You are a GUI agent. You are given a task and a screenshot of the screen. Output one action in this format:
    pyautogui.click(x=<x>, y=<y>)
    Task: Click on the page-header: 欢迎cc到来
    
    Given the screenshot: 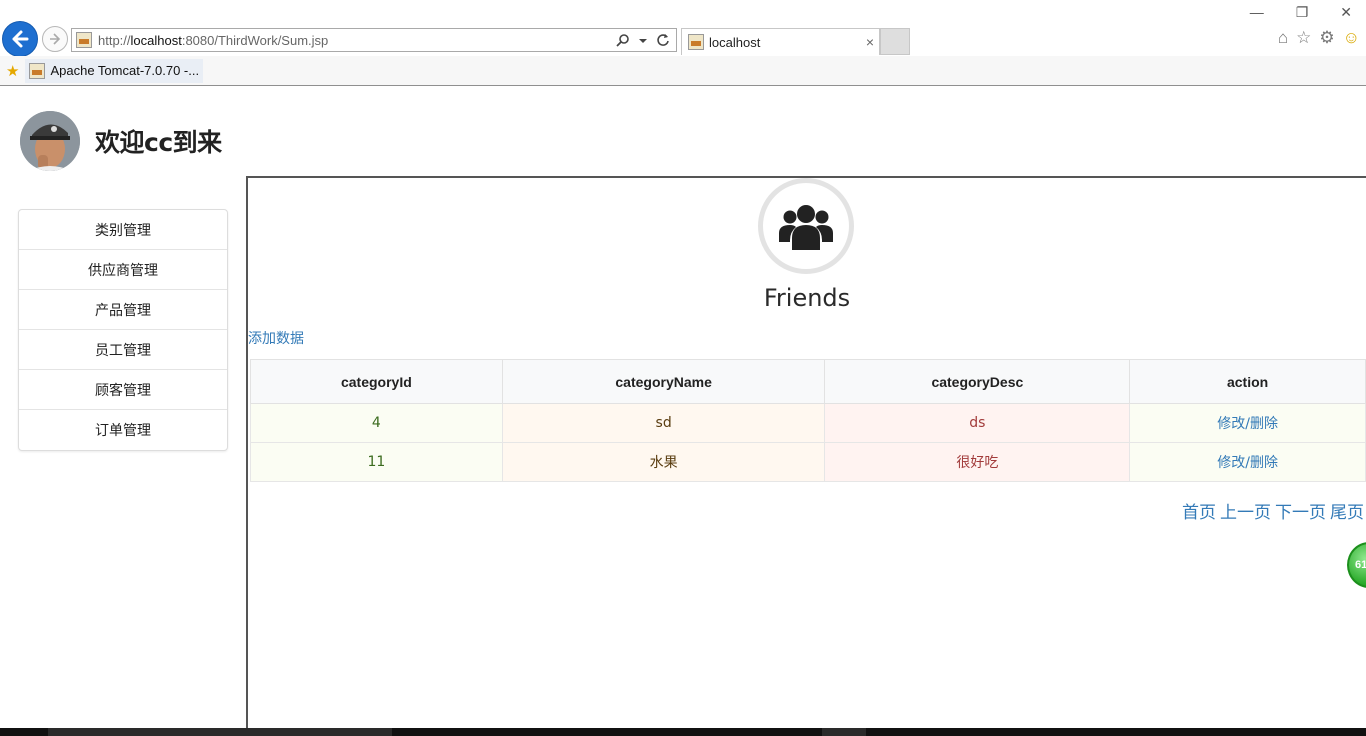 What is the action you would take?
    pyautogui.click(x=121, y=141)
    